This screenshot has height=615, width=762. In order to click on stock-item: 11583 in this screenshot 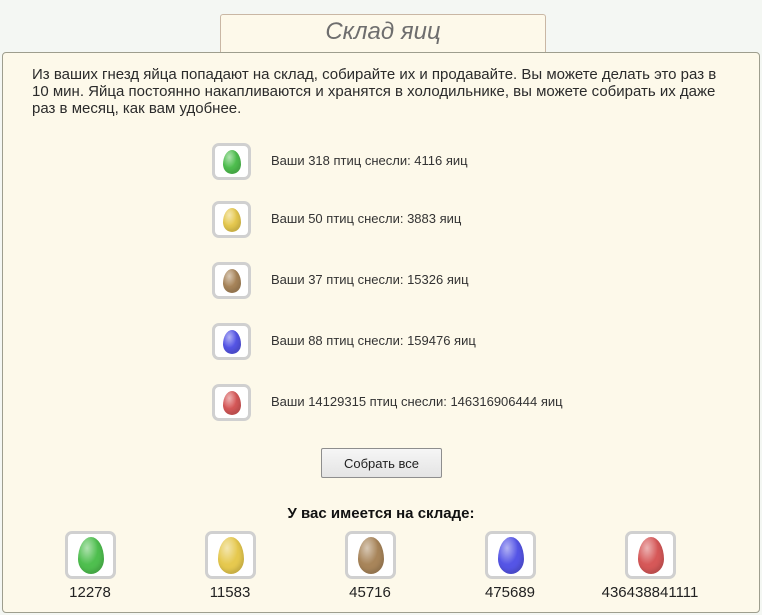, I will do `click(230, 566)`.